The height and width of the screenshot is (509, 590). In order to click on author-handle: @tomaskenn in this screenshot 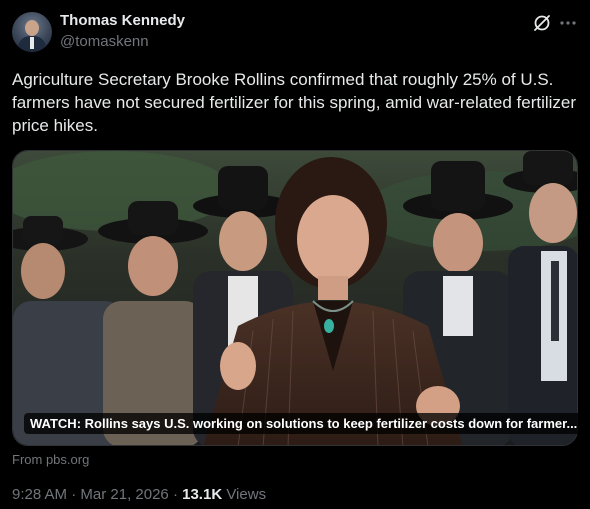, I will do `click(104, 41)`.